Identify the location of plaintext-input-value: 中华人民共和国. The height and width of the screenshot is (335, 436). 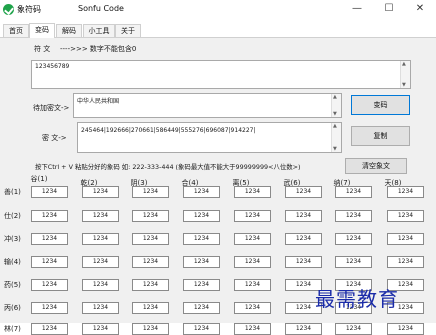
(98, 101).